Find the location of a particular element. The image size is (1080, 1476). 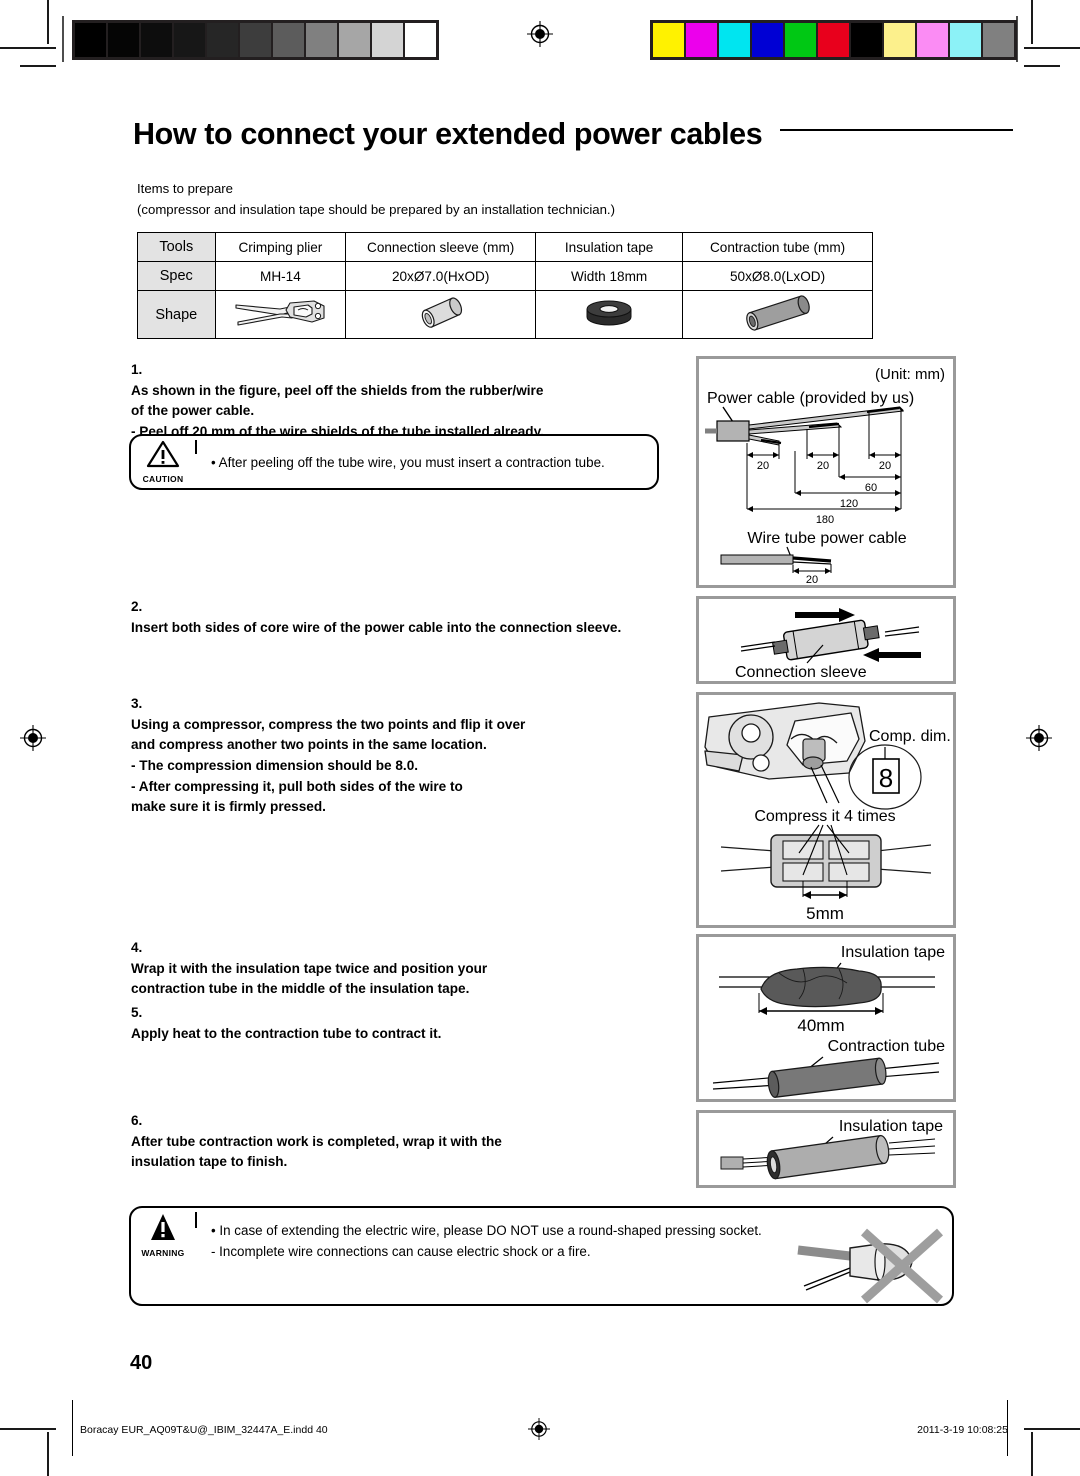

table-header-crimping-plier: Crimping plier is located at coordinates (280, 247).